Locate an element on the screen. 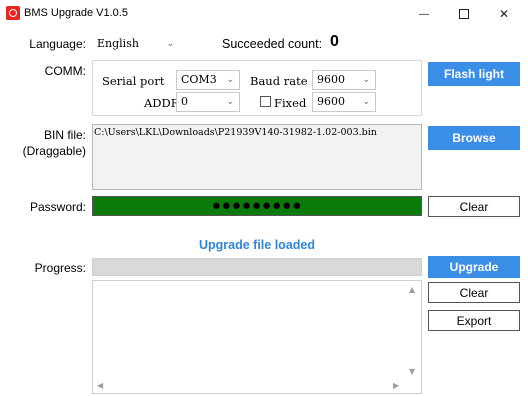 The width and height of the screenshot is (528, 396). fixed-baud-select: 9600 ⌄ is located at coordinates (344, 102).